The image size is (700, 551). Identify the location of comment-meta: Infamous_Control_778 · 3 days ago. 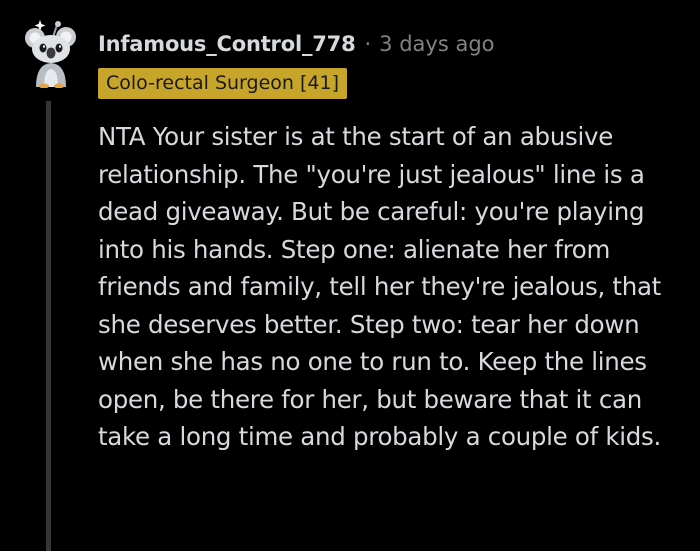
(296, 44).